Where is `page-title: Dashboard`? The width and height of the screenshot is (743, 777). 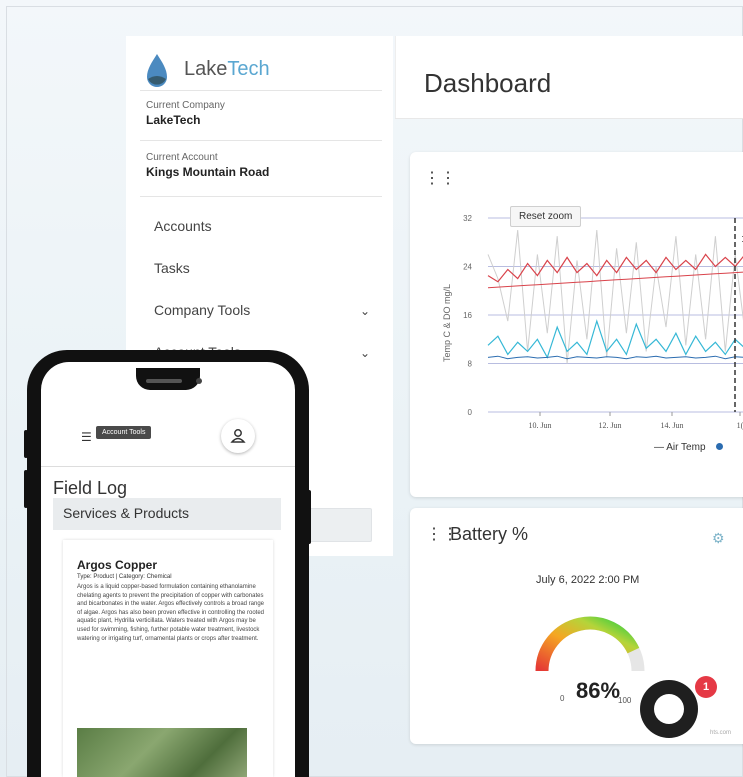
page-title: Dashboard is located at coordinates (488, 83).